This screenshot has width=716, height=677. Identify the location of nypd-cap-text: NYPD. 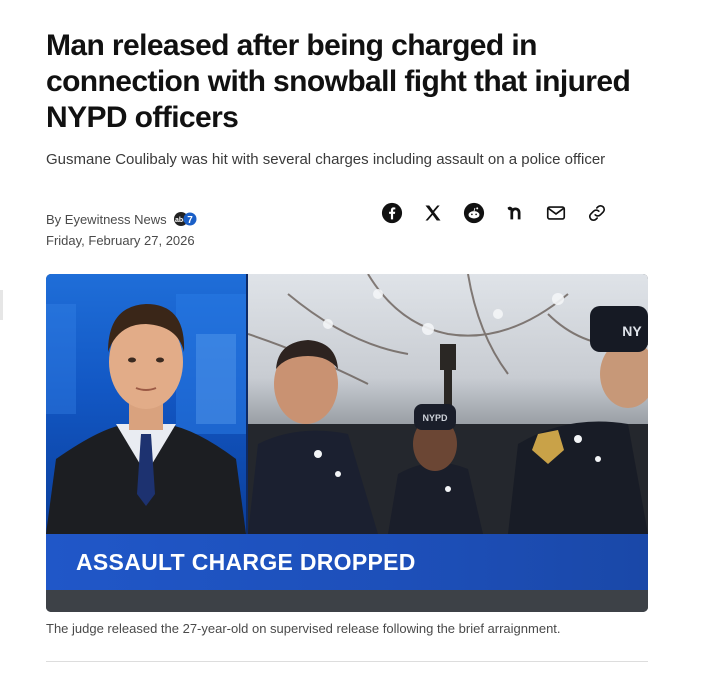
(435, 418).